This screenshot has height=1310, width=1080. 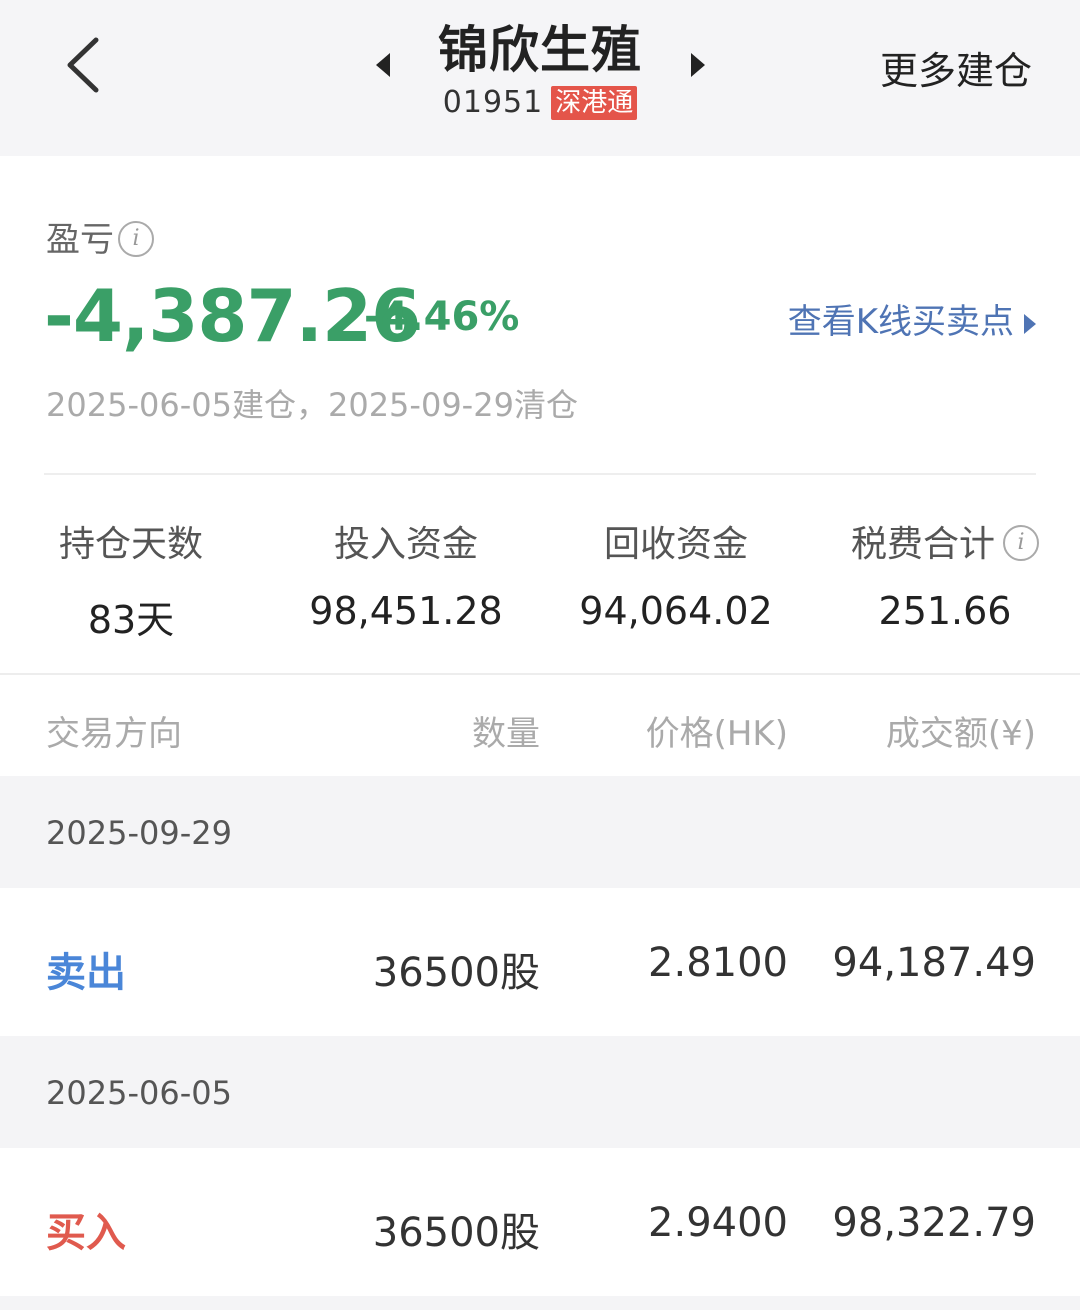 What do you see at coordinates (676, 611) in the screenshot?
I see `stat-value: 94,064.02` at bounding box center [676, 611].